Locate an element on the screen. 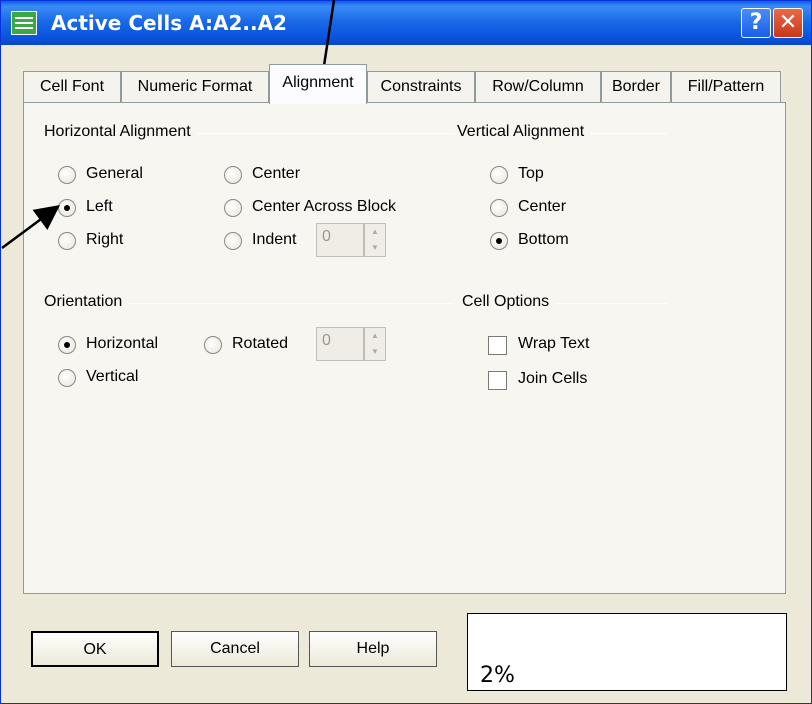 This screenshot has height=704, width=812. help-icon: ? is located at coordinates (756, 23).